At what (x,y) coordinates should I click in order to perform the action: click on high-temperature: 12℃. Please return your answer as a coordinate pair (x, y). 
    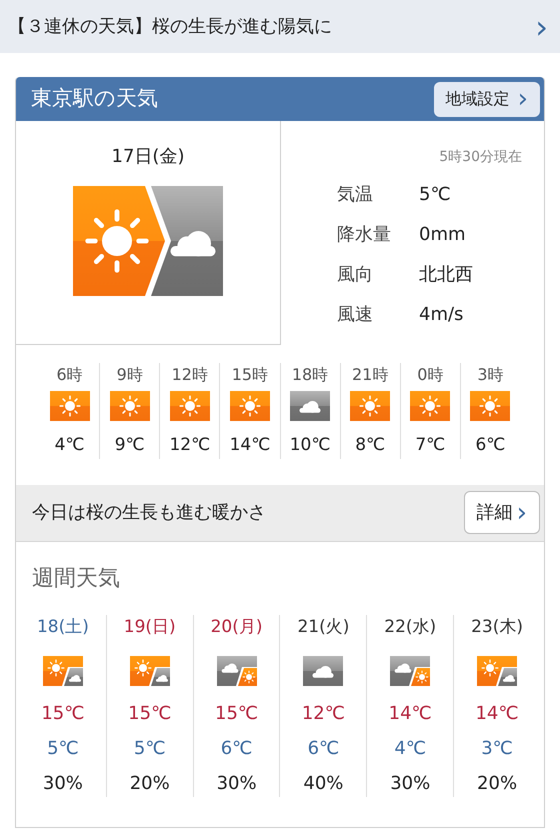
    Looking at the image, I should click on (323, 714).